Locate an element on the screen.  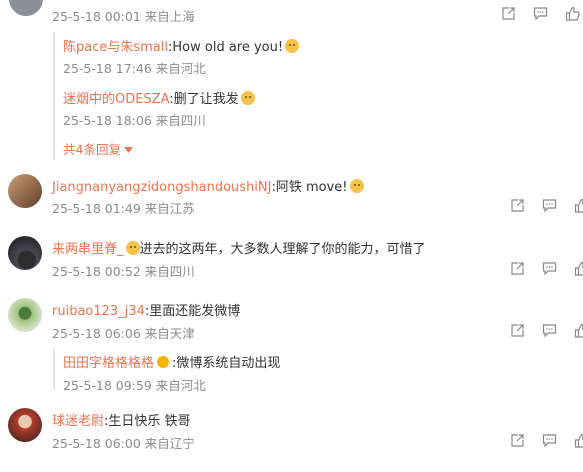
reply-item: 田田字格格格格 :微博系统自动出现 is located at coordinates (171, 361).